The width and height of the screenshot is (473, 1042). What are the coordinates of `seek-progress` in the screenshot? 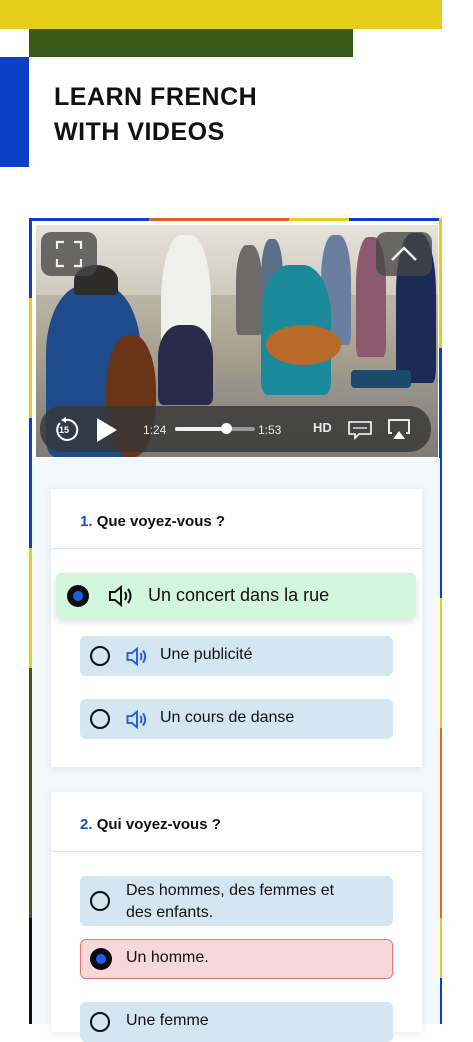 It's located at (201, 429).